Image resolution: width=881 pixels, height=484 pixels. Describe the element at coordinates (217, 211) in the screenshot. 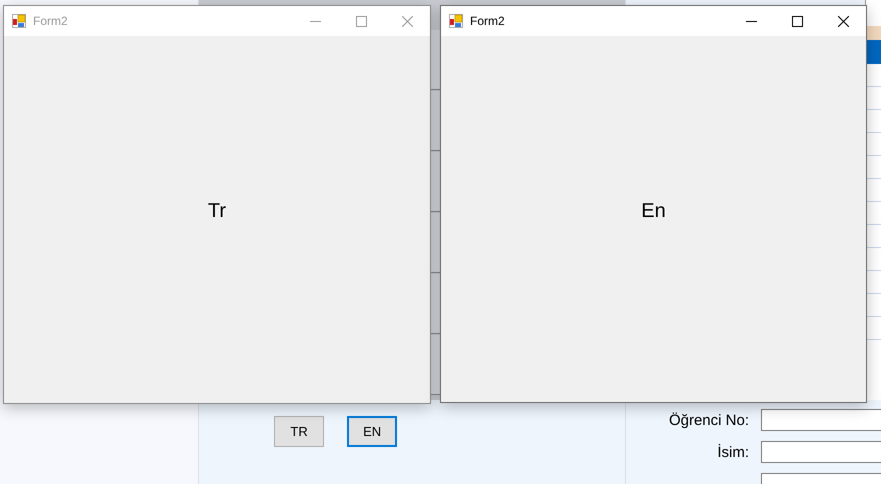

I see `form-label: Tr` at that location.